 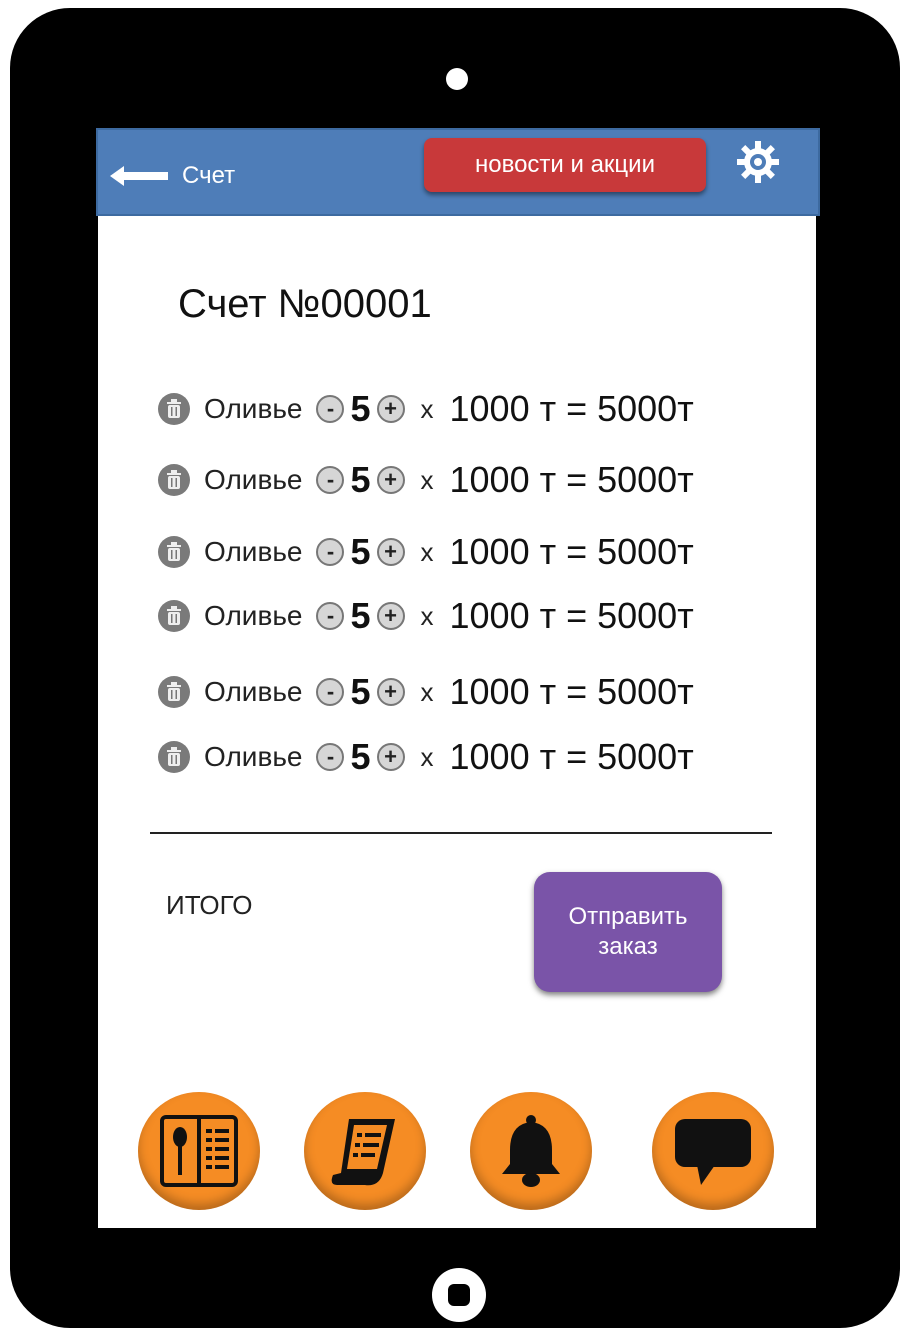 I want to click on news-button: новости и акции, so click(x=565, y=165).